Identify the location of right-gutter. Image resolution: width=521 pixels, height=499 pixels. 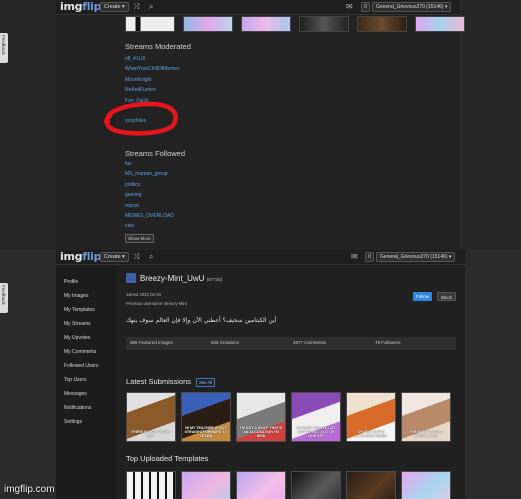
(491, 125).